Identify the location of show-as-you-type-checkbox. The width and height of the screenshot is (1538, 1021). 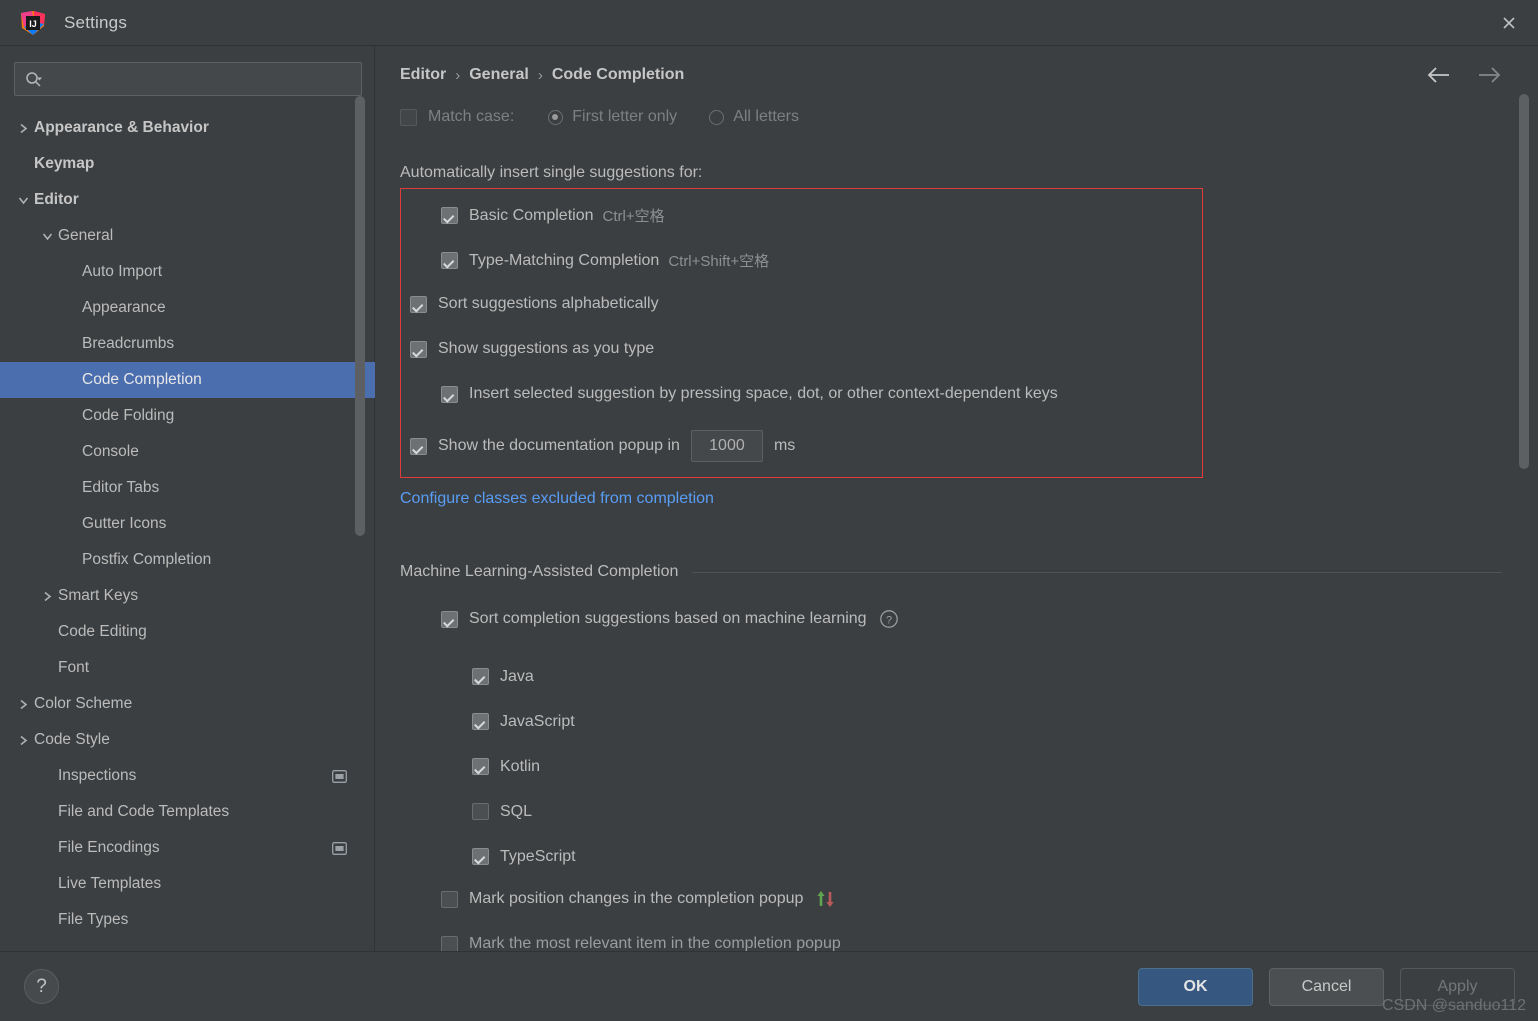
(418, 349).